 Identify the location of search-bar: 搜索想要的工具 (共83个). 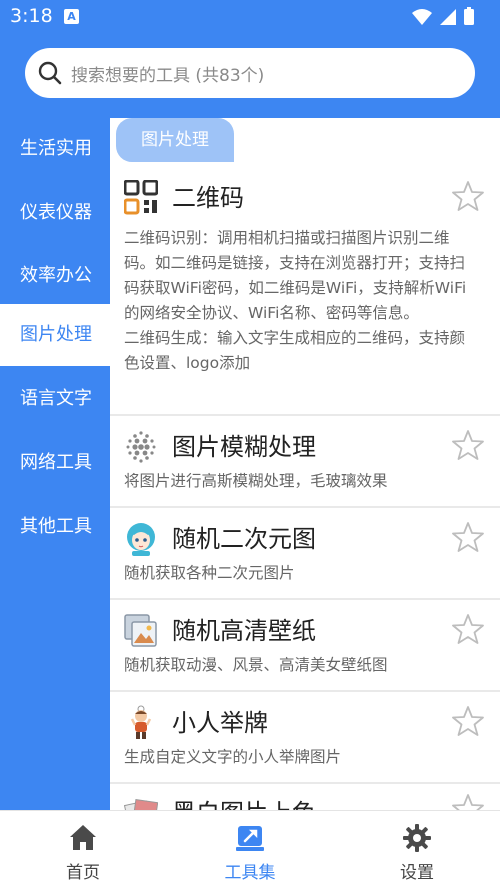
(250, 73).